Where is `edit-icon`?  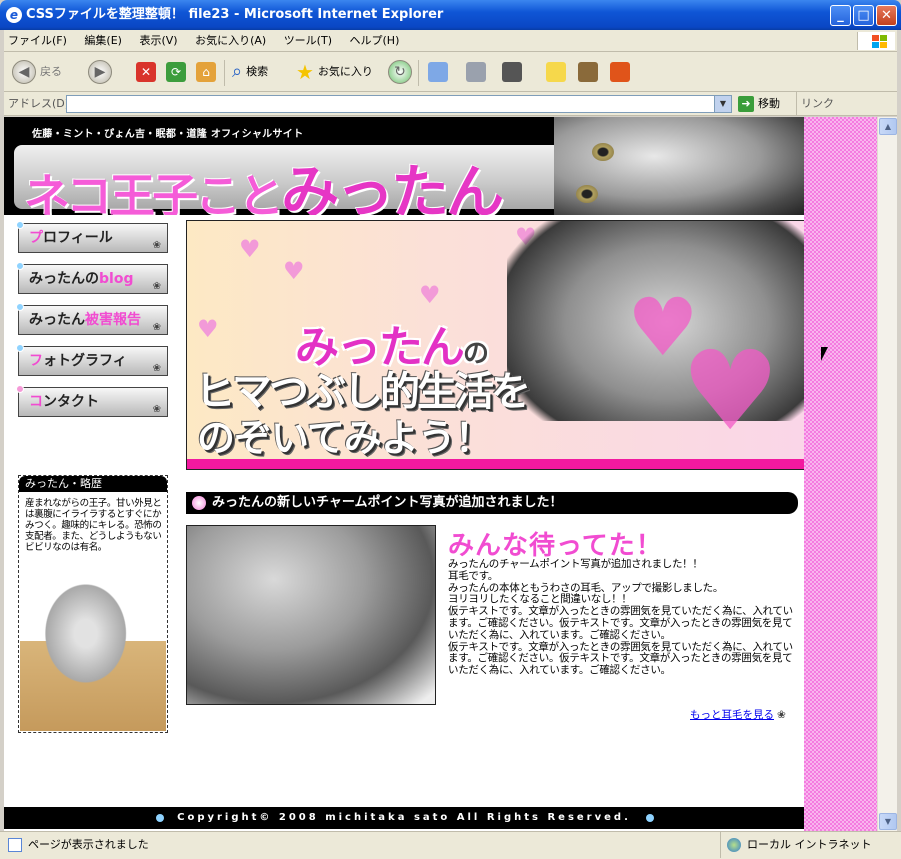 edit-icon is located at coordinates (512, 72).